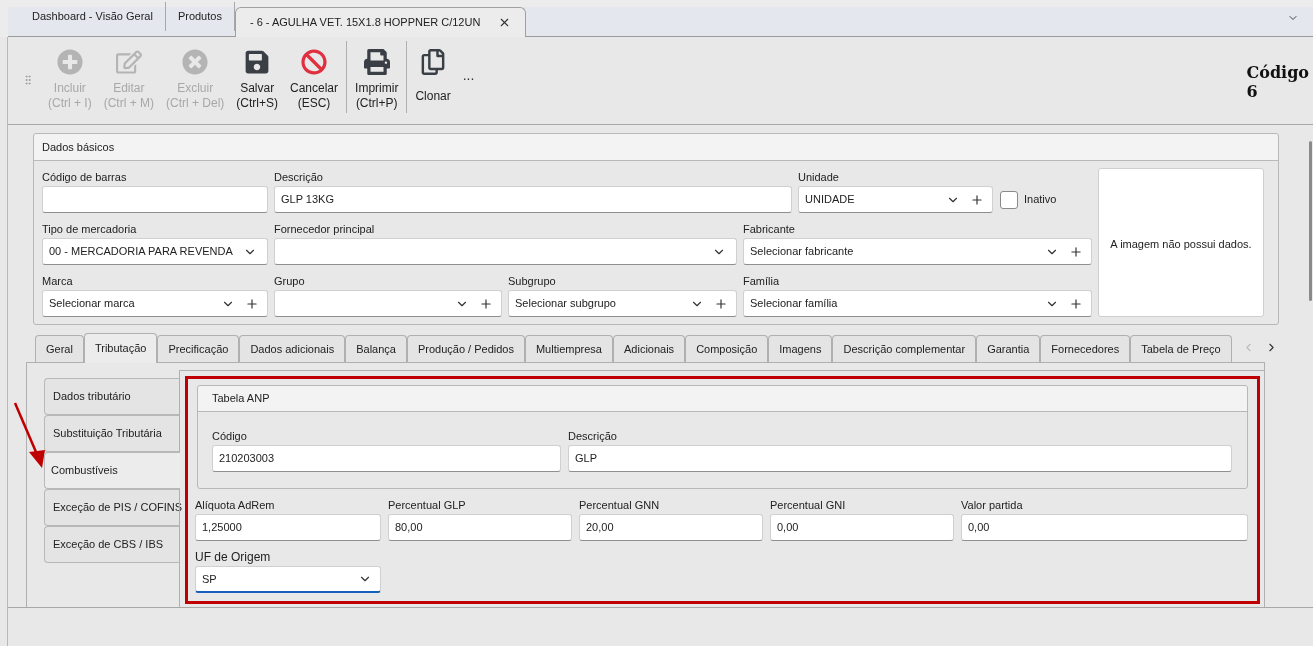 The image size is (1313, 646). Describe the element at coordinates (376, 348) in the screenshot. I see `tab: Balança` at that location.